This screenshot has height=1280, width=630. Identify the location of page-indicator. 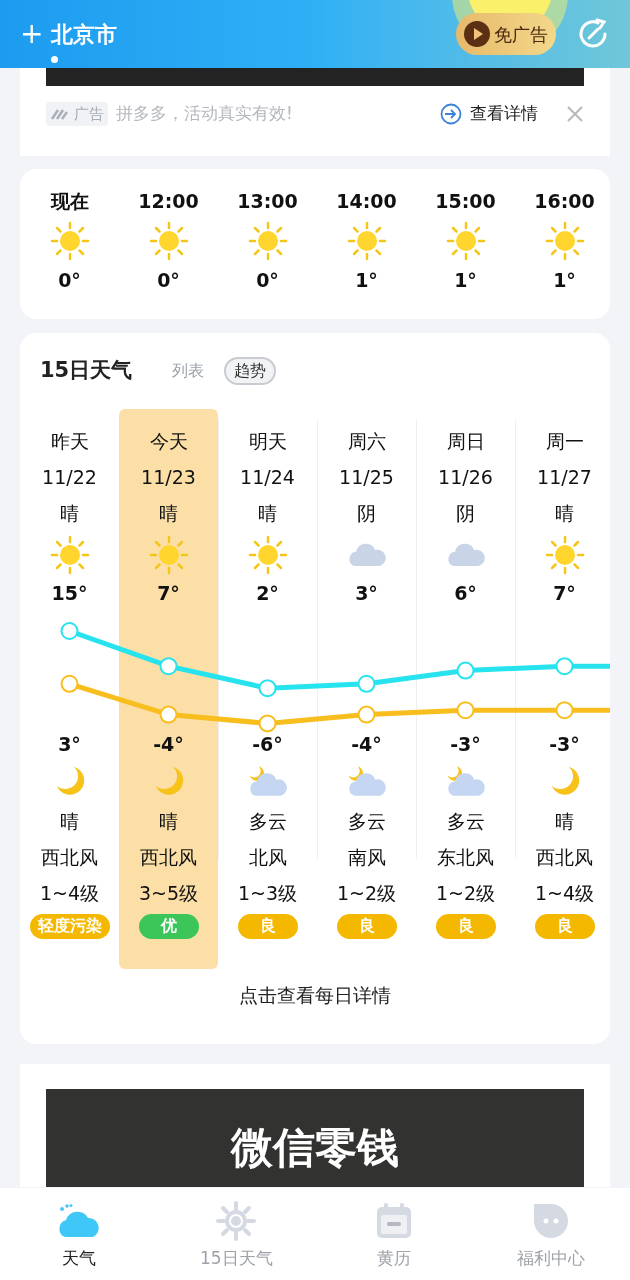
(54, 59).